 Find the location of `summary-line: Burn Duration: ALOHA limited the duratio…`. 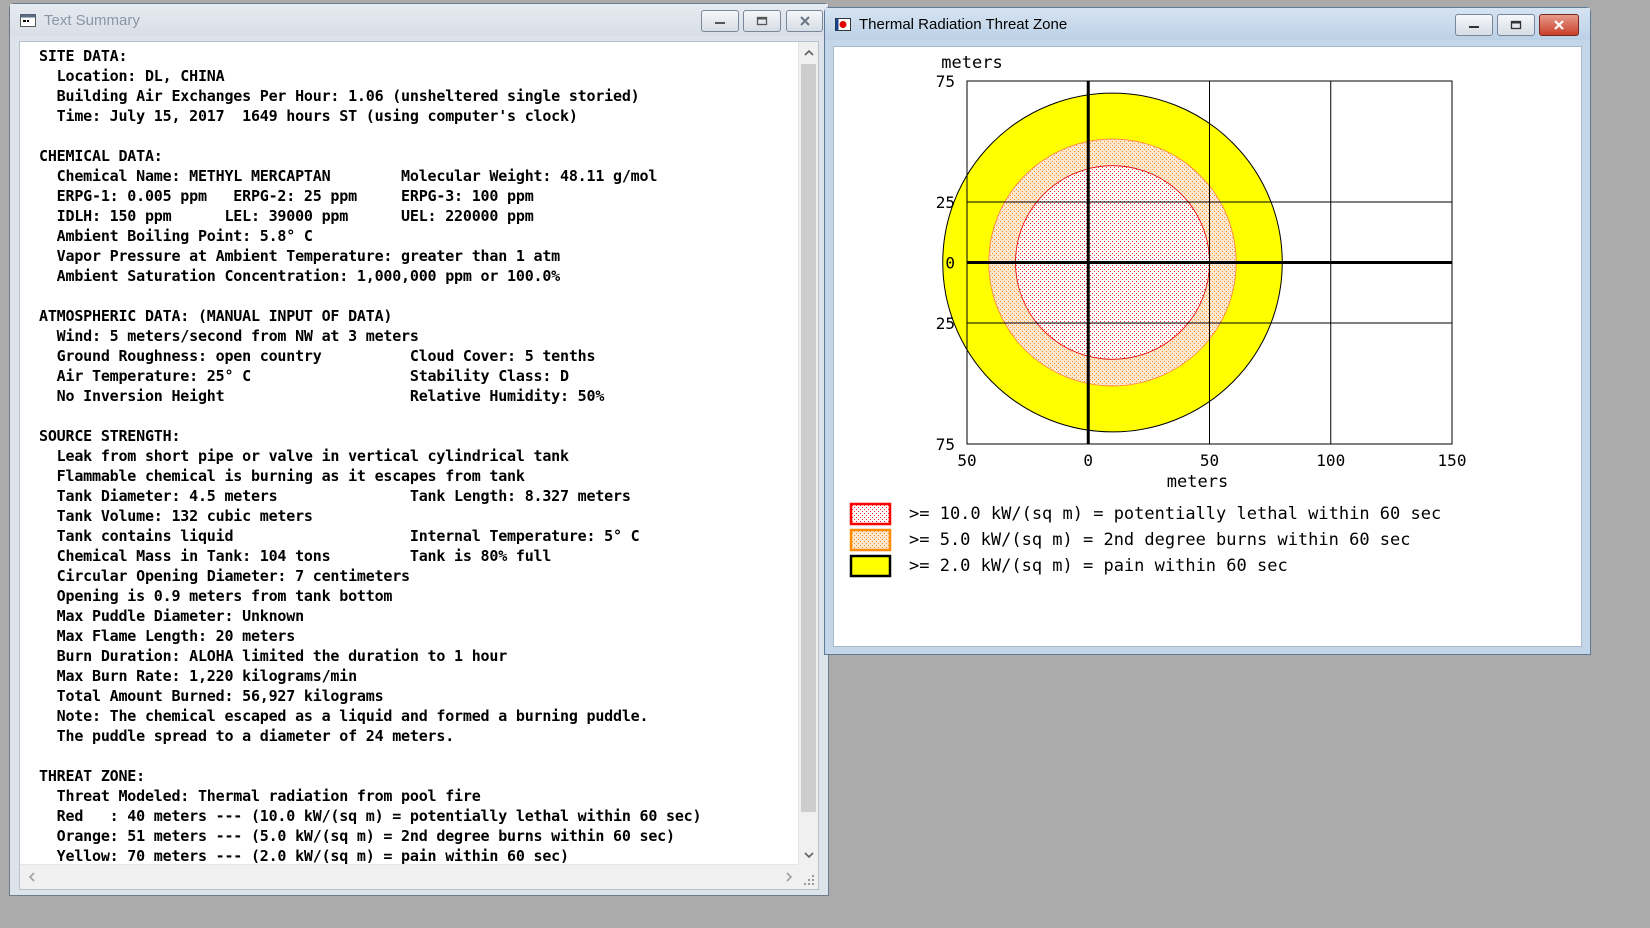

summary-line: Burn Duration: ALOHA limited the duratio… is located at coordinates (273, 656).